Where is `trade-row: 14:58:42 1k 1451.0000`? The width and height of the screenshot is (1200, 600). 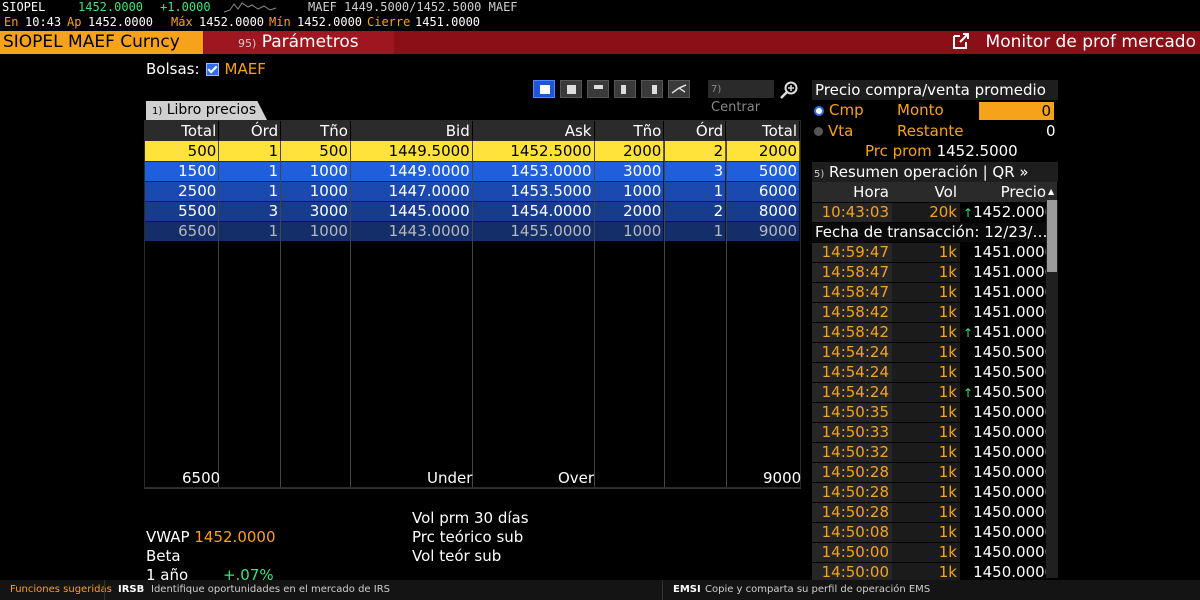
trade-row: 14:58:42 1k 1451.0000 is located at coordinates (935, 311).